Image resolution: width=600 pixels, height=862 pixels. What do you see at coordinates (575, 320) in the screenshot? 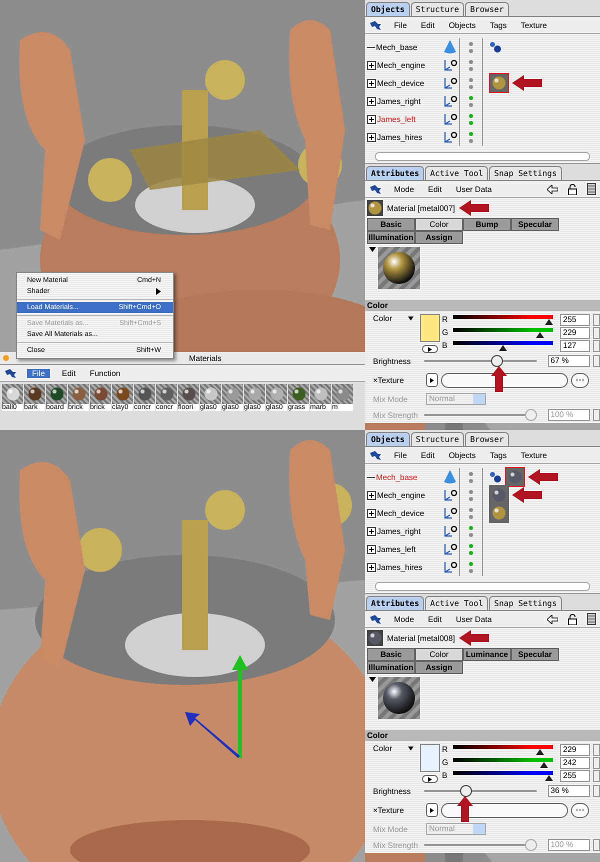
I see `number-field: 255` at bounding box center [575, 320].